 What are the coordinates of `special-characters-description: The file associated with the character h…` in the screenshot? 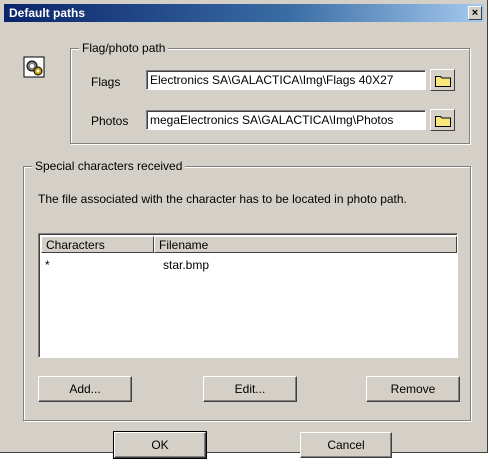 It's located at (222, 199).